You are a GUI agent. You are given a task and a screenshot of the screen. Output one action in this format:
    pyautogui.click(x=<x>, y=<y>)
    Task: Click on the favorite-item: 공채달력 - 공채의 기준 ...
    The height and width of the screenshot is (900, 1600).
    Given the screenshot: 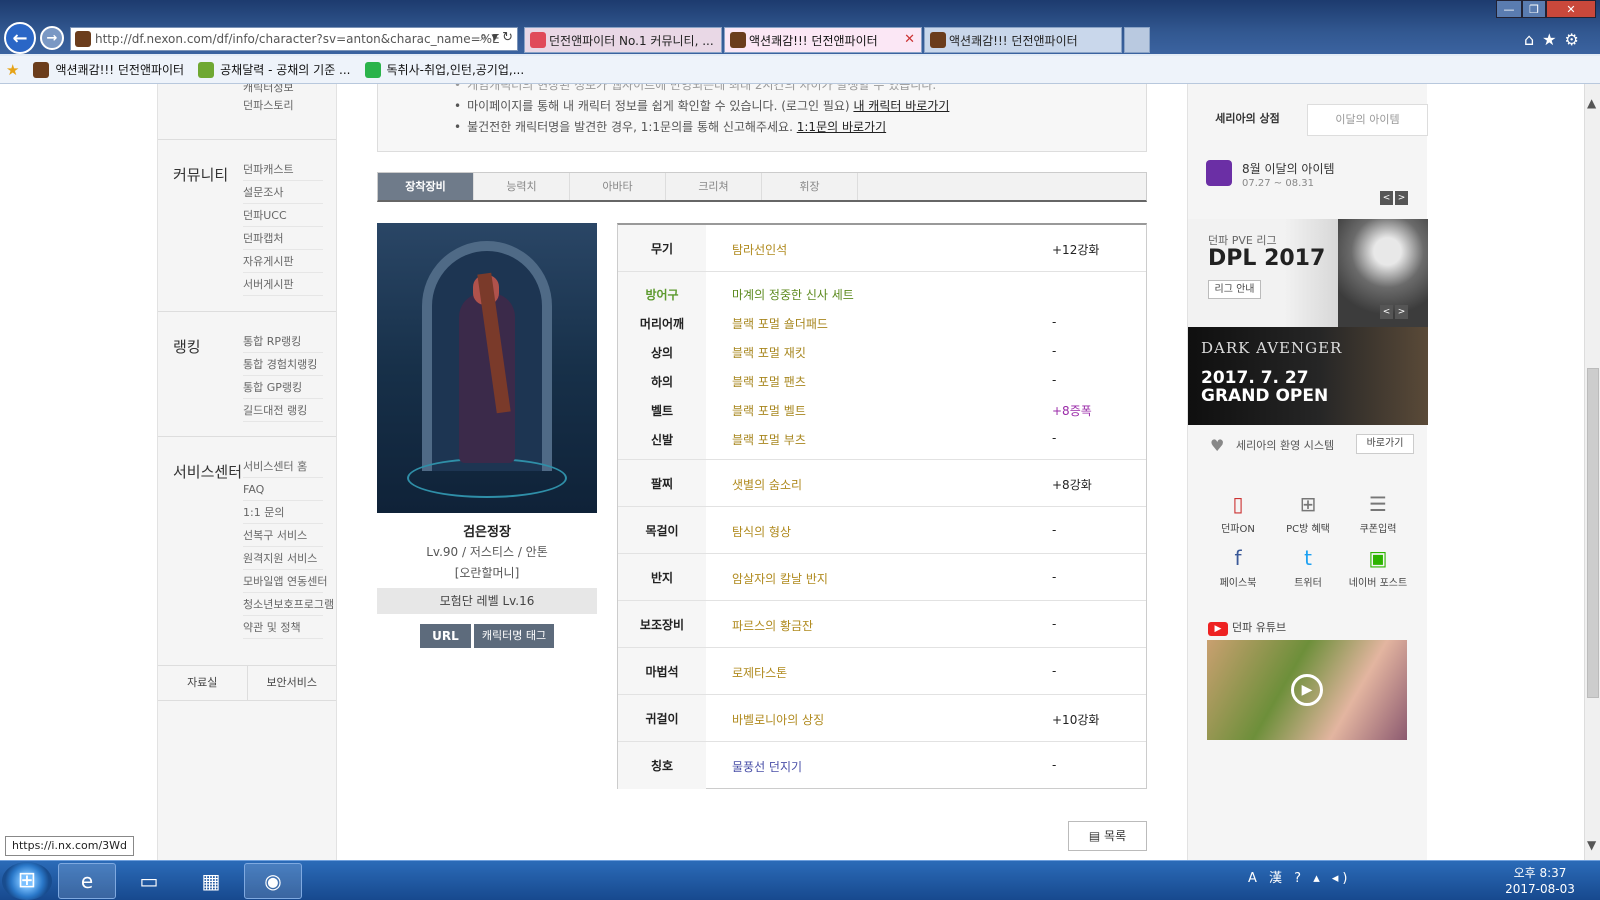 What is the action you would take?
    pyautogui.click(x=274, y=69)
    